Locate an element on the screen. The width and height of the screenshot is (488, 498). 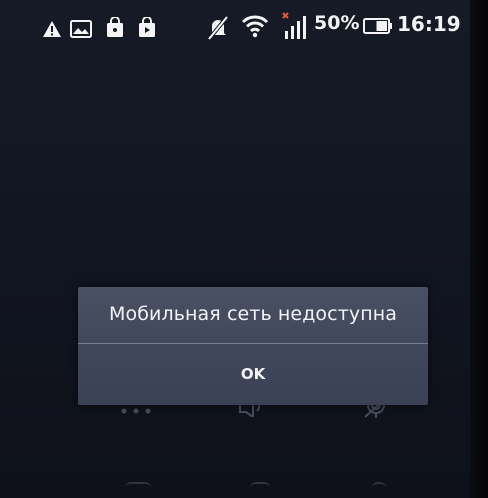
no-sim-signal-icon is located at coordinates (294, 25).